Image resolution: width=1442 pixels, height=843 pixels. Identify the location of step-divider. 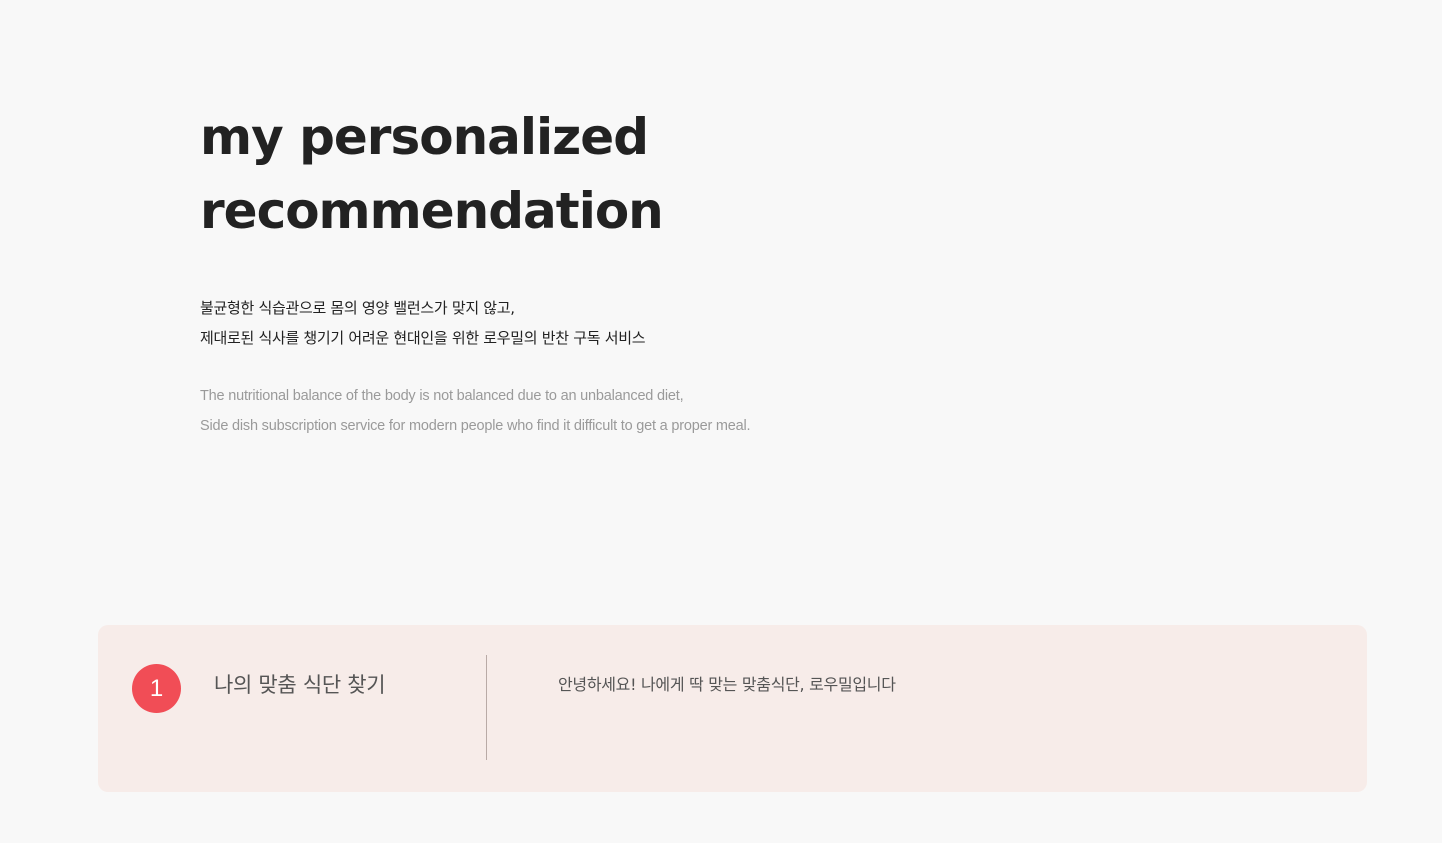
(486, 707).